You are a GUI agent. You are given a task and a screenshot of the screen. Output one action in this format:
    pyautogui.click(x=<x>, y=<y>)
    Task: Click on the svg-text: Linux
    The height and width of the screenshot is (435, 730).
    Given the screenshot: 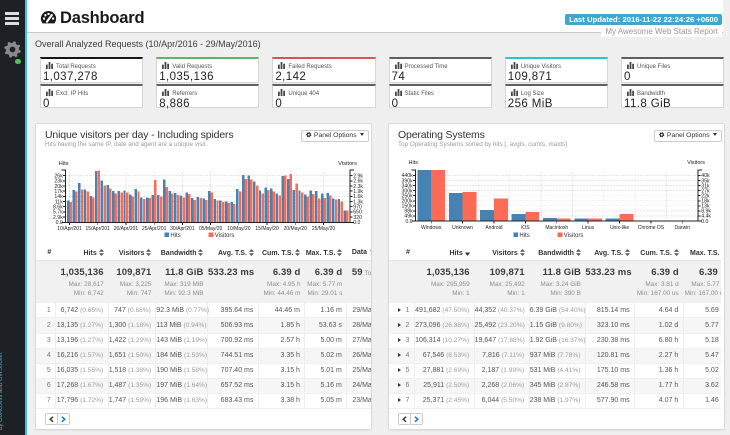 What is the action you would take?
    pyautogui.click(x=588, y=228)
    